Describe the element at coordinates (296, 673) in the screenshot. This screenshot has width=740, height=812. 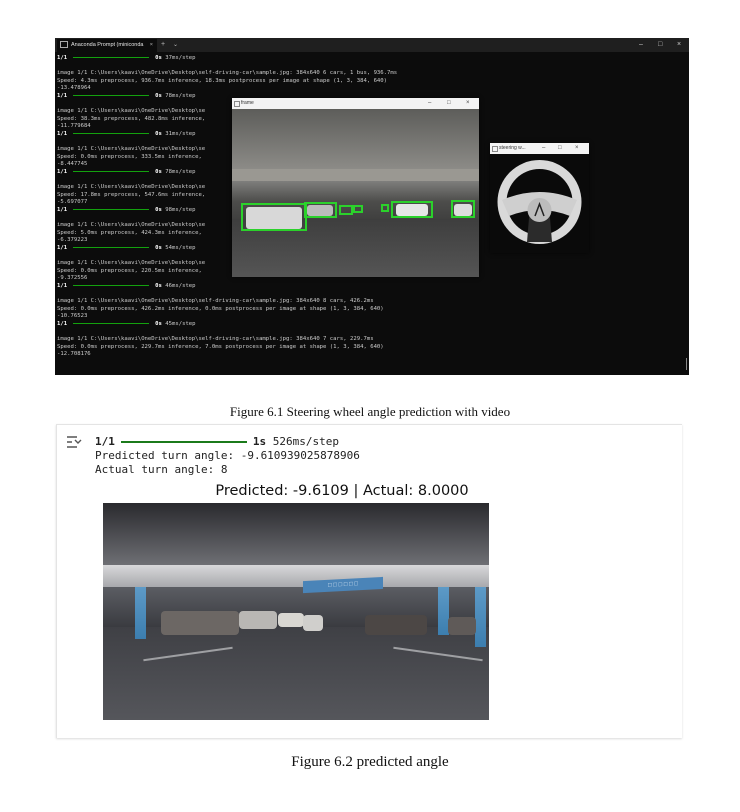
I see `garage-floor` at that location.